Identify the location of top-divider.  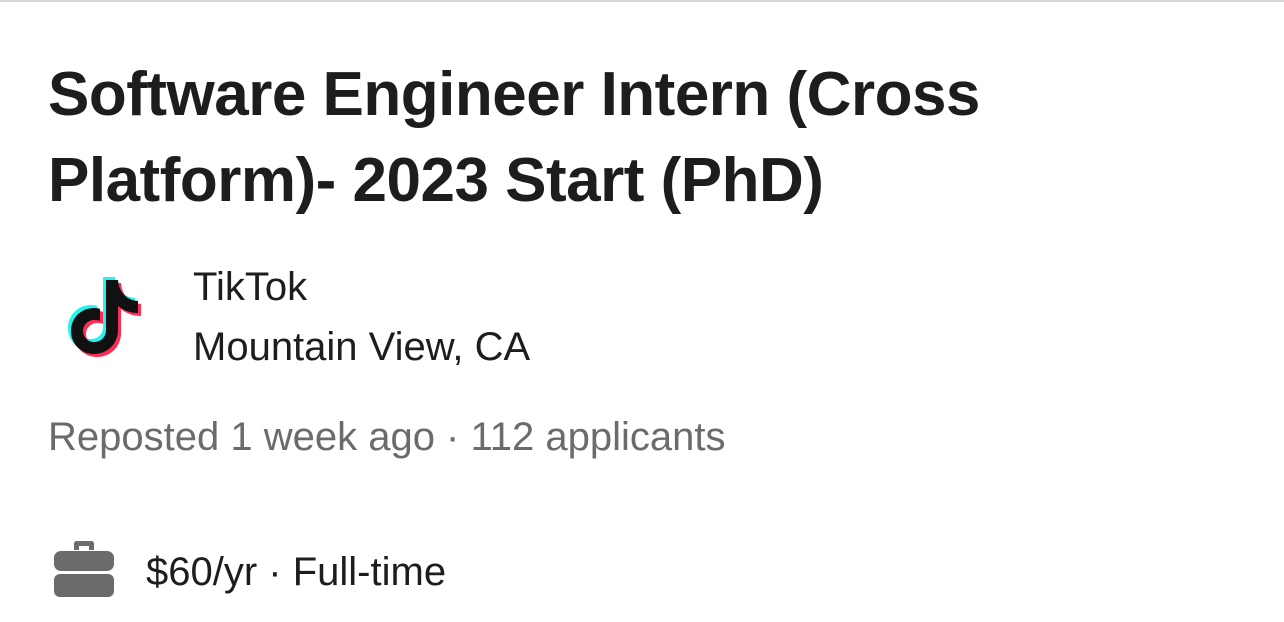
(642, 1).